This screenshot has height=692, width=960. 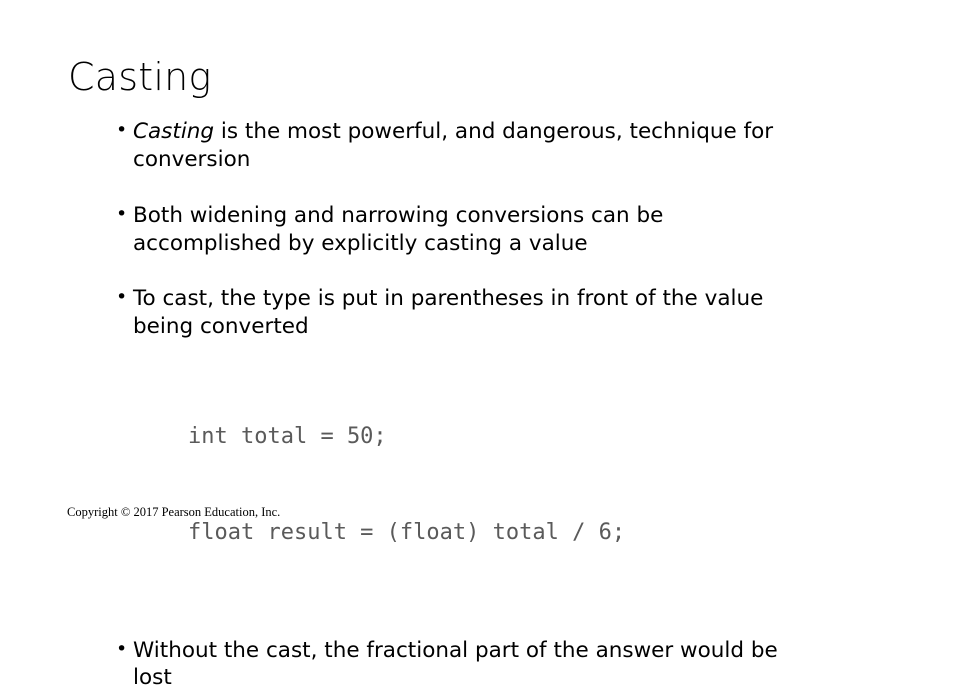 What do you see at coordinates (139, 77) in the screenshot?
I see `page-title: Casting` at bounding box center [139, 77].